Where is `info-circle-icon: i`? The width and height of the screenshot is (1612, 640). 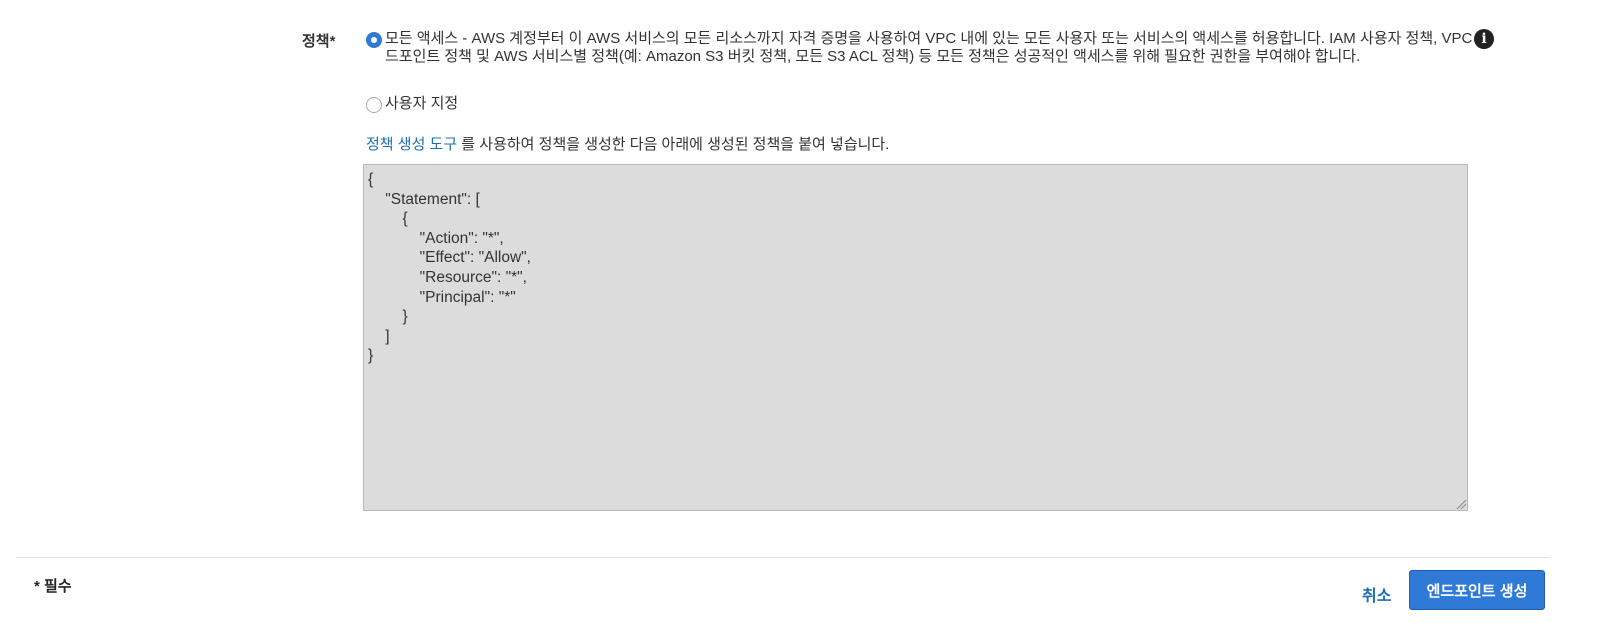
info-circle-icon: i is located at coordinates (1484, 39).